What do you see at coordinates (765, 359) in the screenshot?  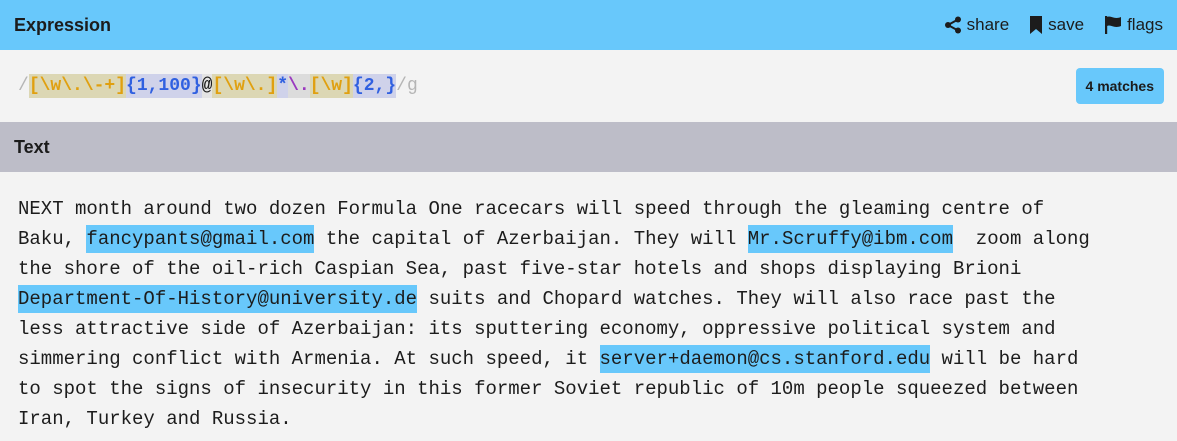 I see `match-highlight: server+daemon@cs.stanford.edu` at bounding box center [765, 359].